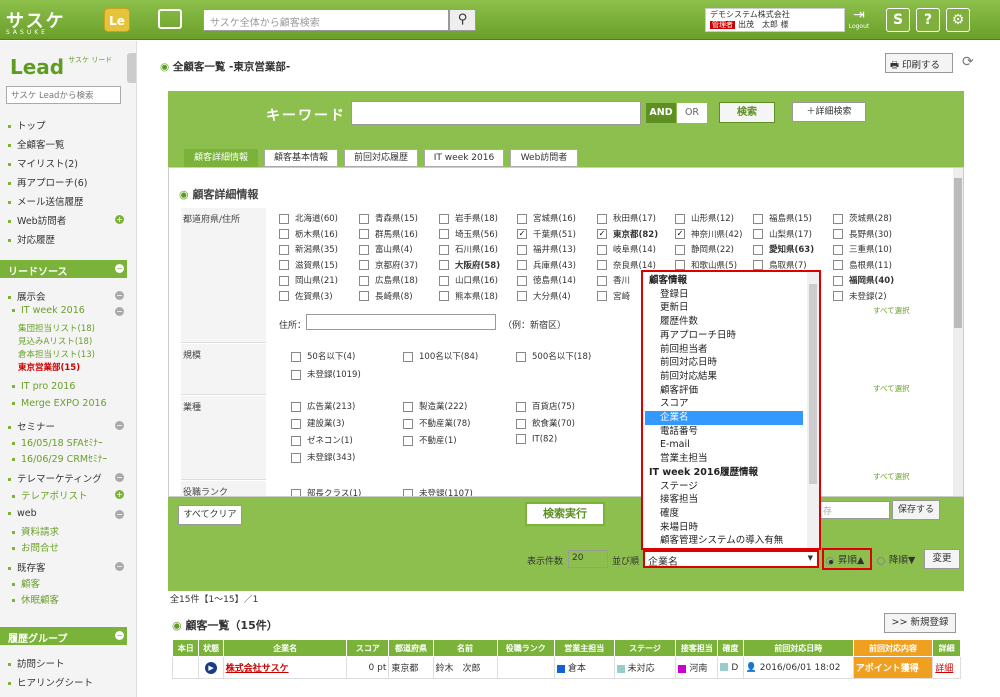 The width and height of the screenshot is (1000, 697). I want to click on sidebar-sub-item: お問合せ, so click(35, 547).